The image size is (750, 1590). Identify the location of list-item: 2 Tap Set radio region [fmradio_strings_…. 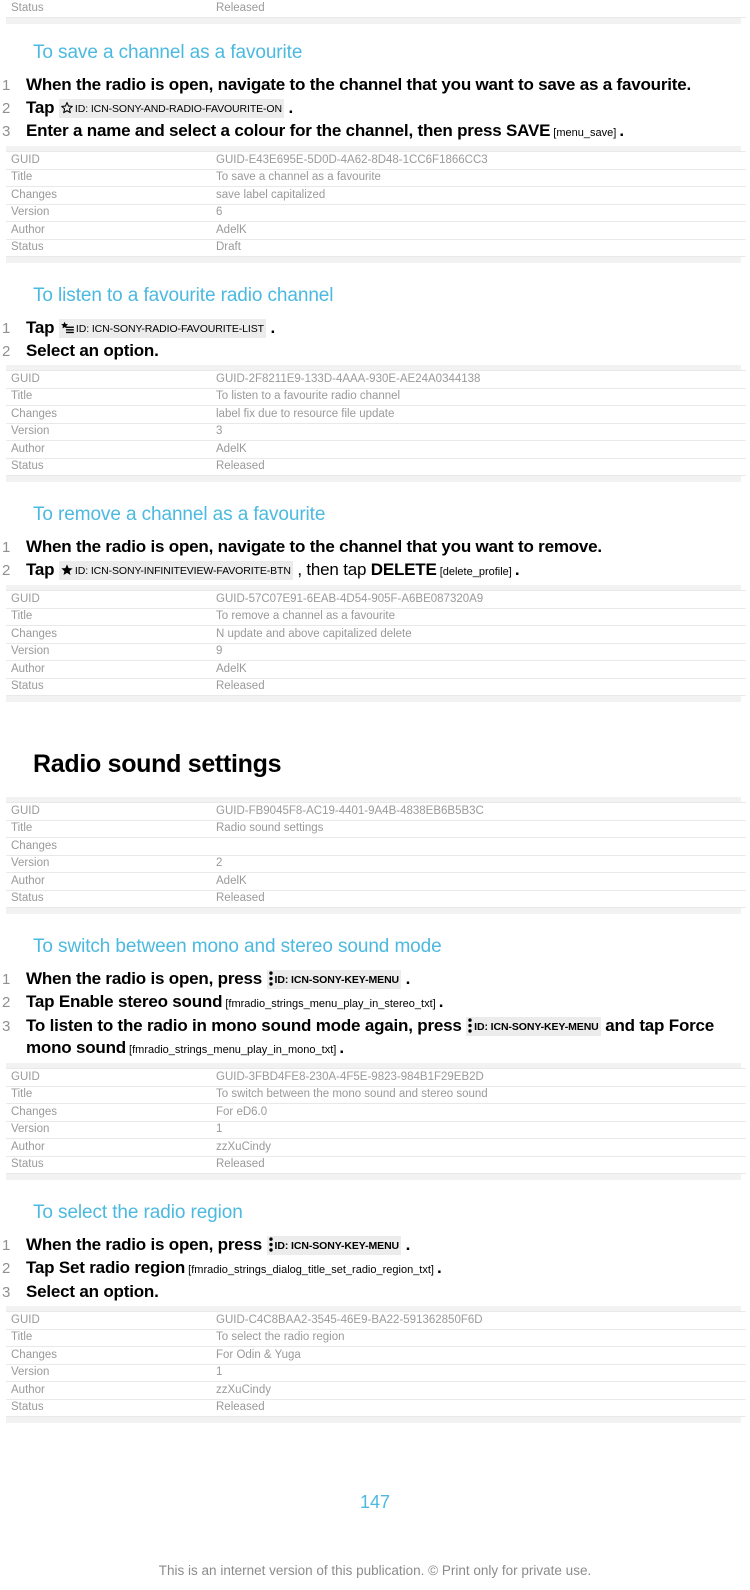
(375, 1269).